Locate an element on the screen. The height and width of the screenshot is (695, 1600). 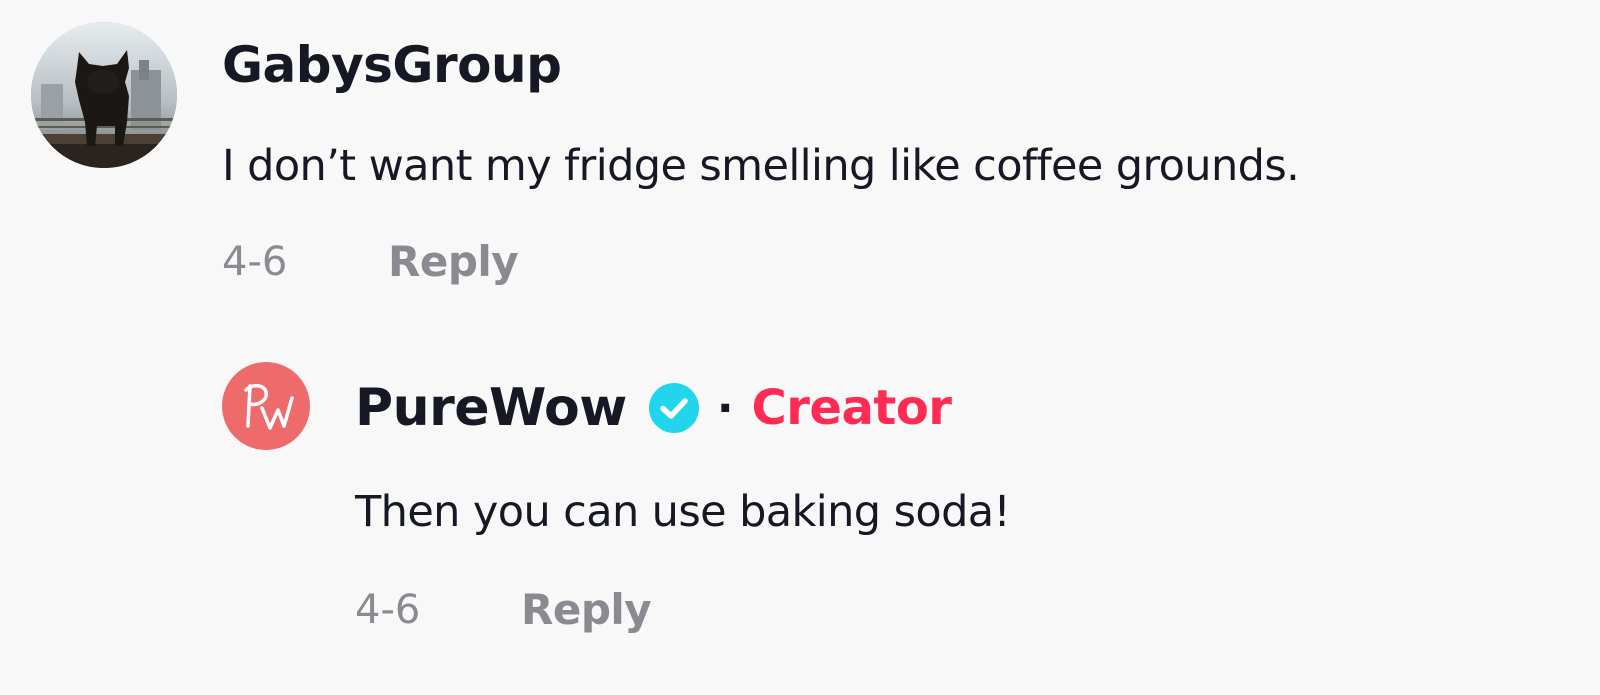
reply-date: 4-6 is located at coordinates (388, 610).